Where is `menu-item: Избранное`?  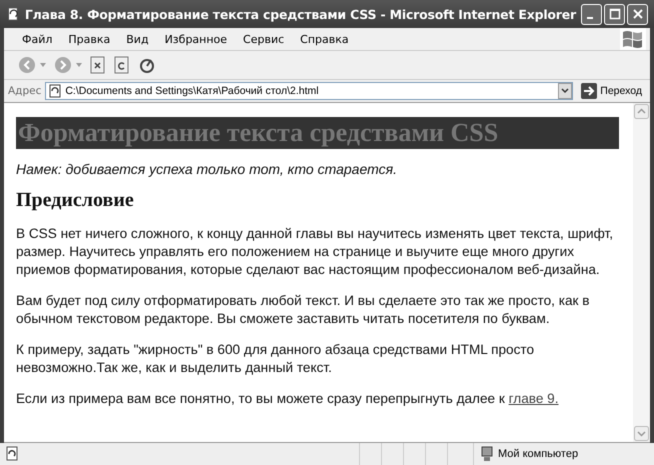 menu-item: Избранное is located at coordinates (196, 39).